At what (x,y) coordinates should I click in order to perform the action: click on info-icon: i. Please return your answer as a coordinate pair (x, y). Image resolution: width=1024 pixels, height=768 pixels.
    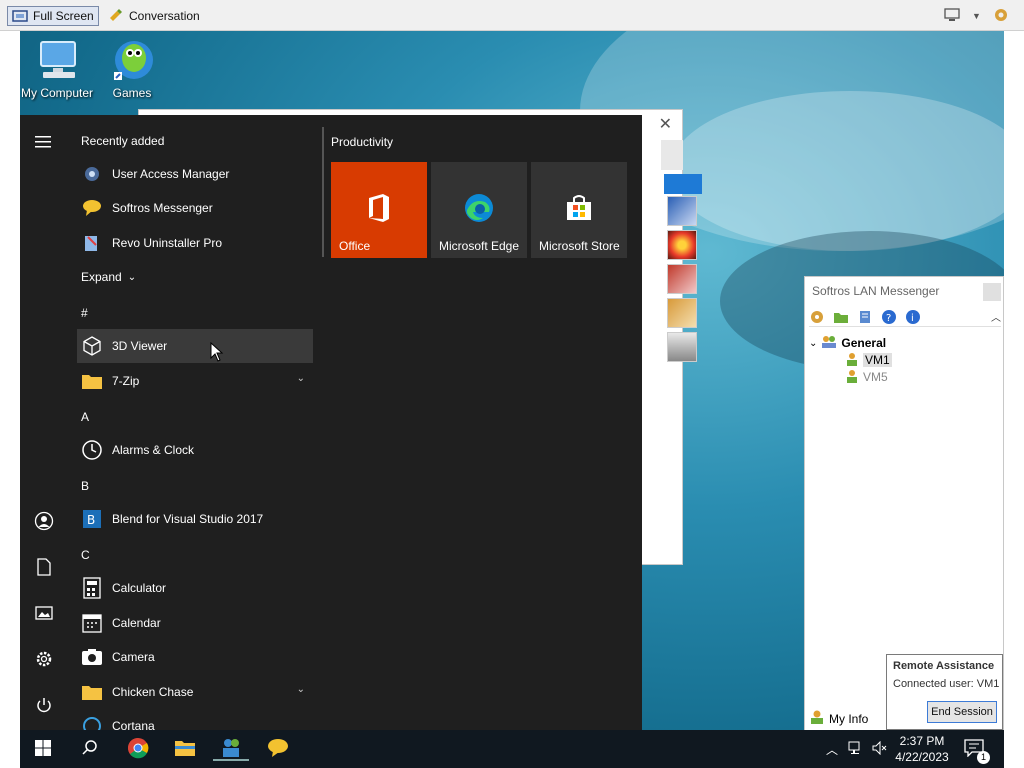
    Looking at the image, I should click on (913, 317).